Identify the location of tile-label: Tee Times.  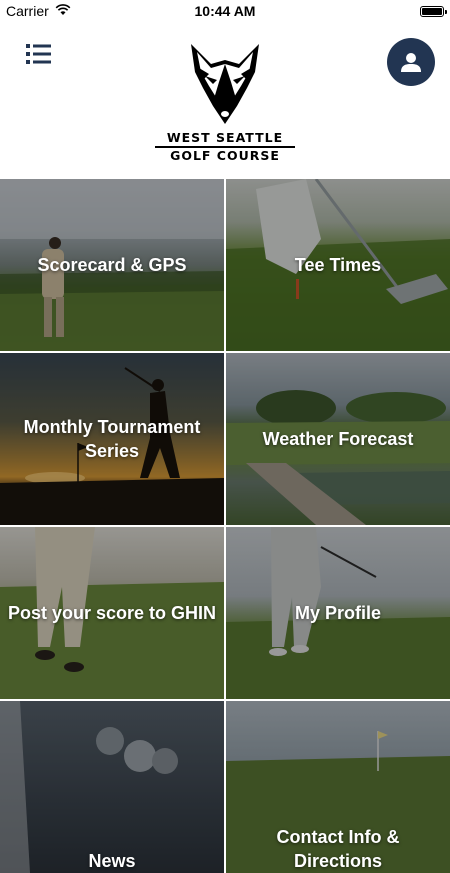
(338, 265).